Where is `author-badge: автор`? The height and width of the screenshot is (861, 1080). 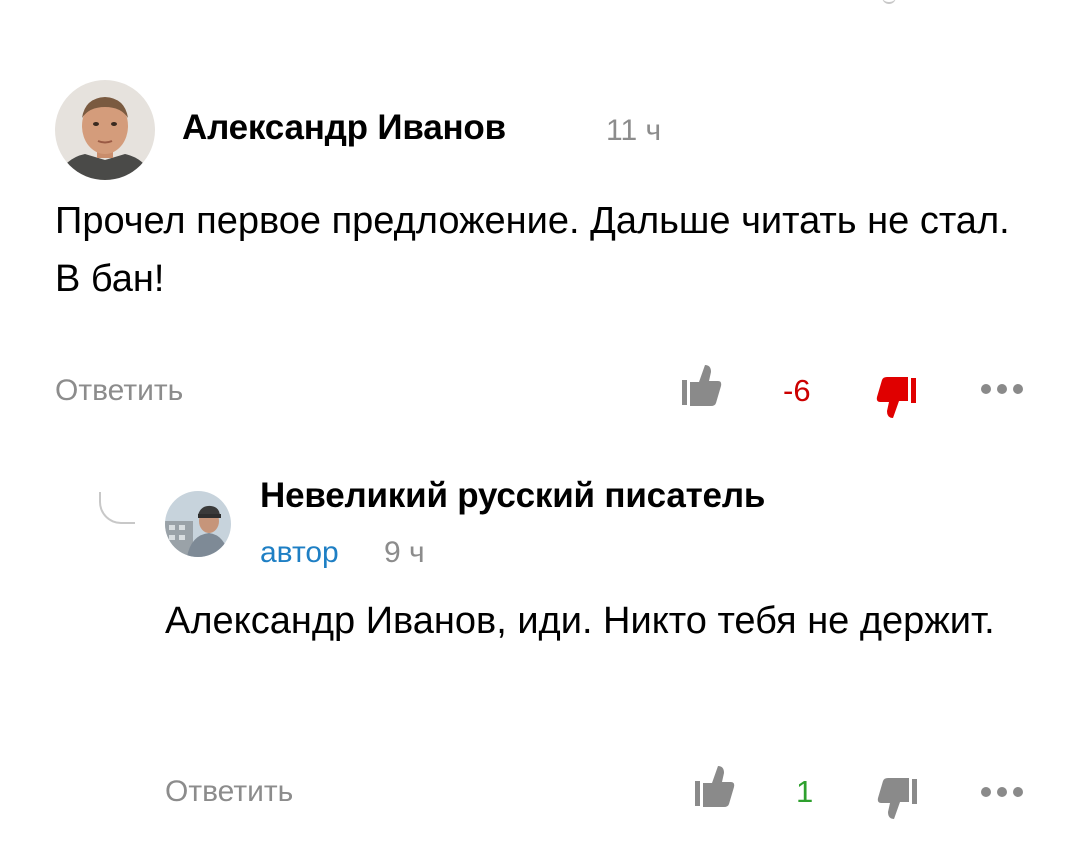
author-badge: автор is located at coordinates (299, 552).